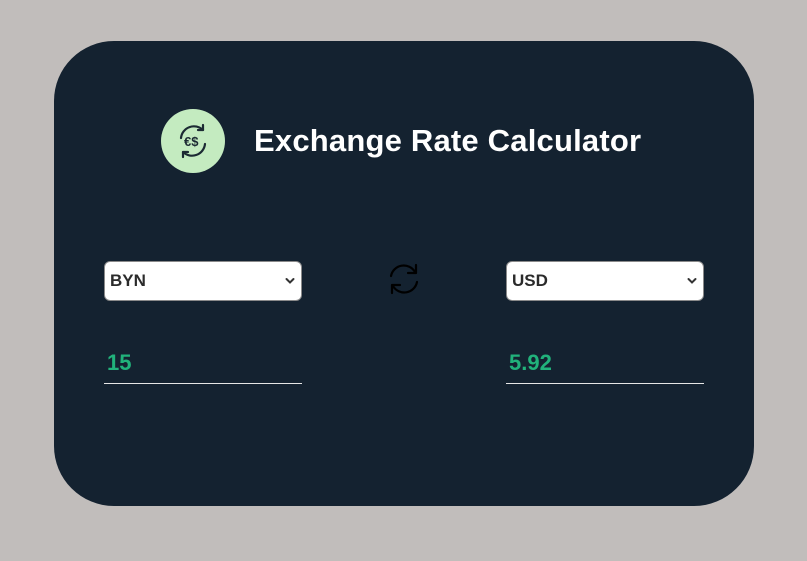 Image resolution: width=807 pixels, height=561 pixels. What do you see at coordinates (203, 362) in the screenshot?
I see `from-amount-input: 15` at bounding box center [203, 362].